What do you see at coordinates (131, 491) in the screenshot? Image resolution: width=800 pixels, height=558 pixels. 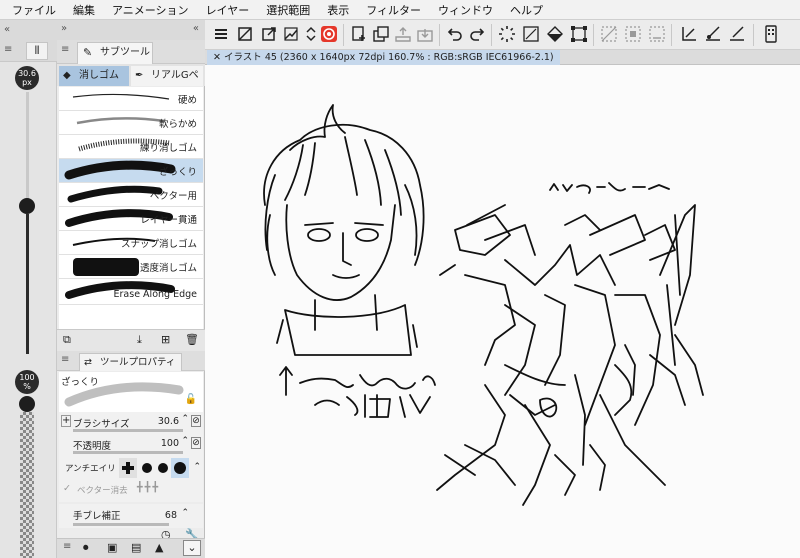 I see `vector-erase-row: ✓ ベクター消去 ╋╋╋` at bounding box center [131, 491].